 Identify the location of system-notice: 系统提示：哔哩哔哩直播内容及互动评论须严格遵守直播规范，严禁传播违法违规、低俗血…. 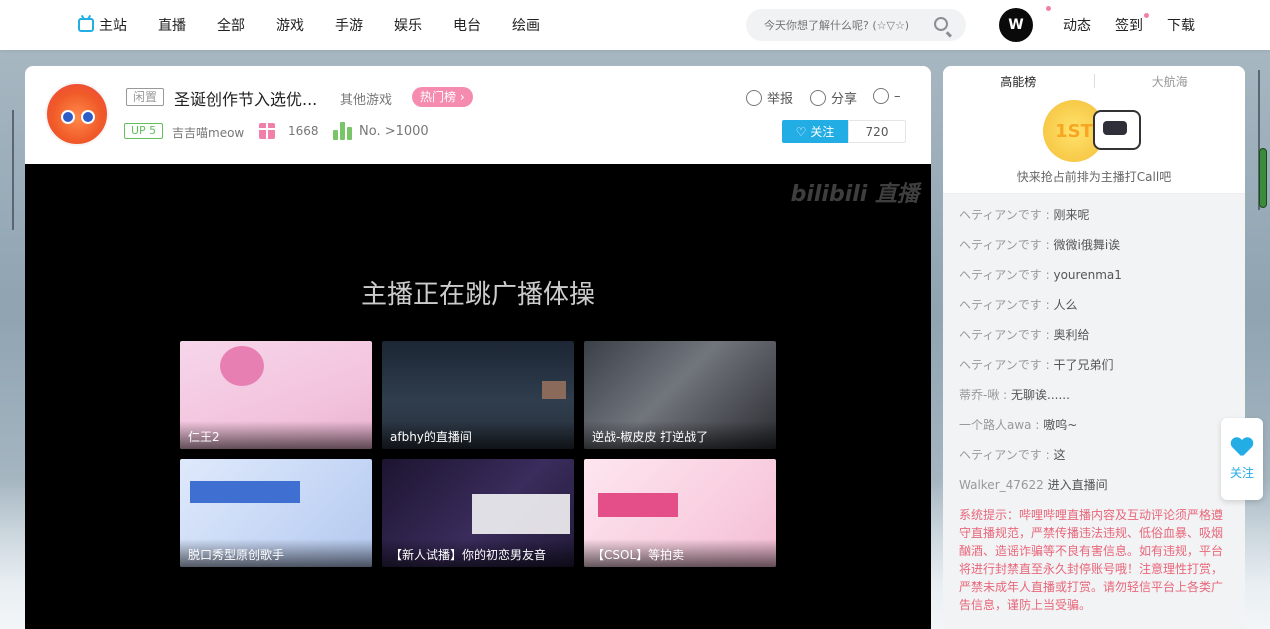
(1091, 560).